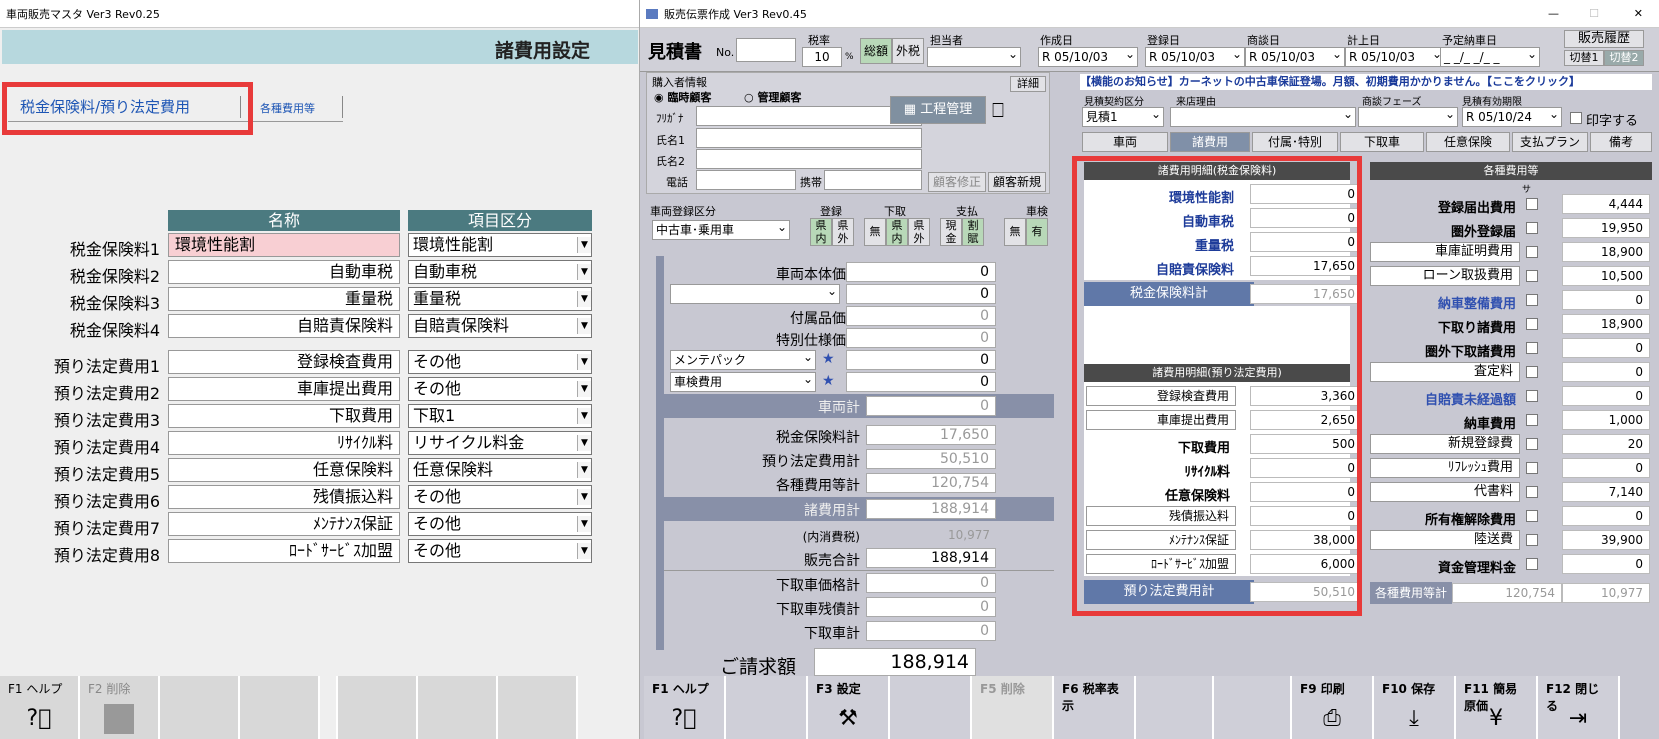 This screenshot has height=739, width=1659. Describe the element at coordinates (746, 180) in the screenshot. I see `tel-input` at that location.